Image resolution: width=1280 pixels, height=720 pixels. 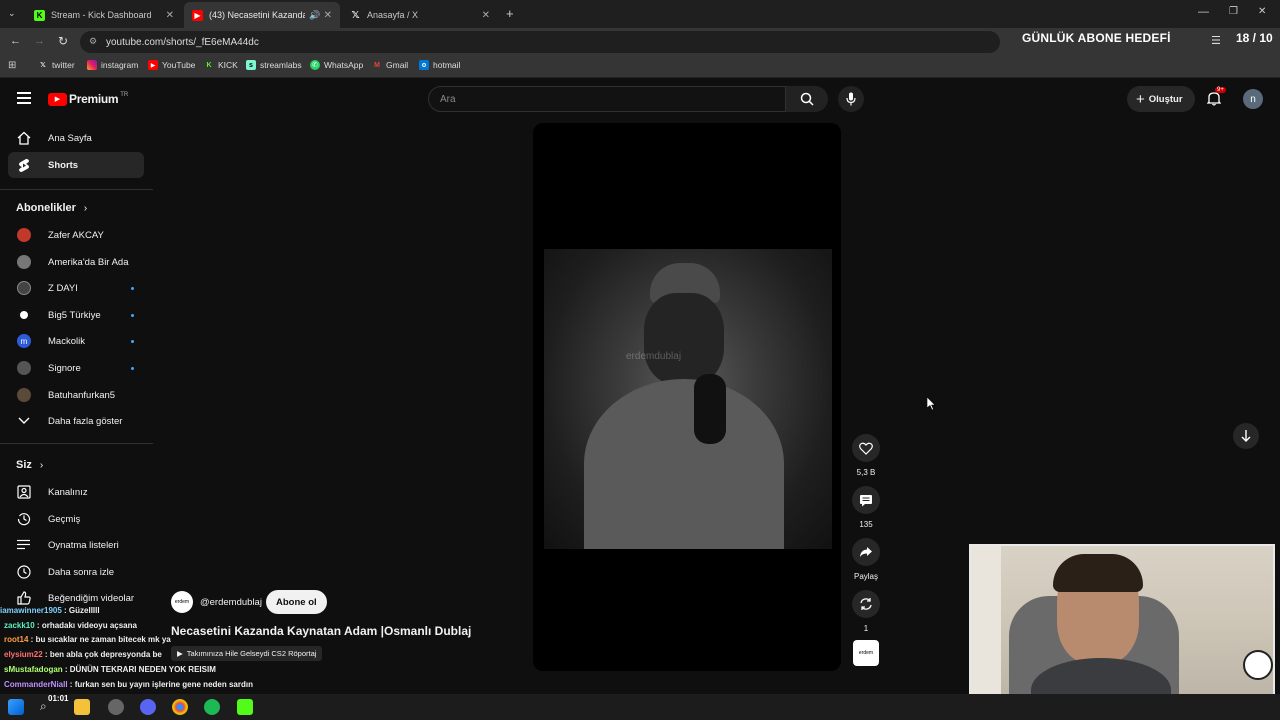 I want to click on share-button, so click(x=866, y=552).